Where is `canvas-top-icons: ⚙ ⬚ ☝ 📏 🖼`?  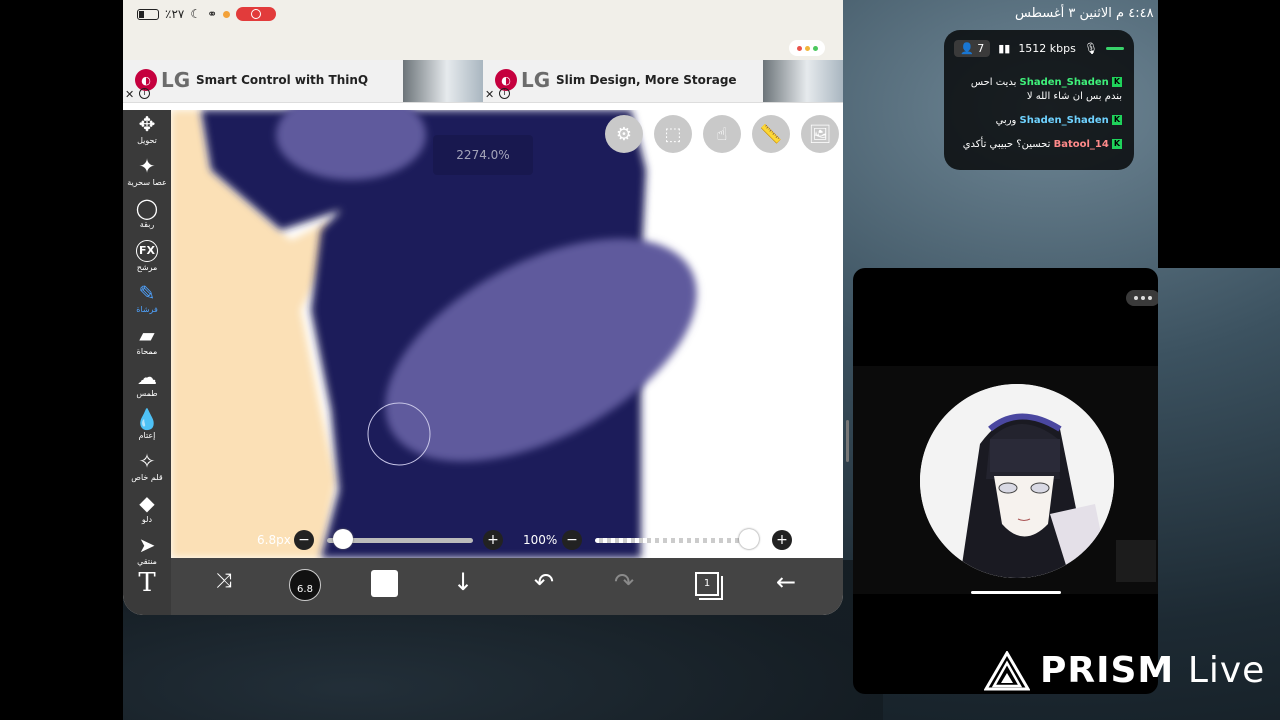
canvas-top-icons: ⚙ ⬚ ☝ 📏 🖼 is located at coordinates (722, 134).